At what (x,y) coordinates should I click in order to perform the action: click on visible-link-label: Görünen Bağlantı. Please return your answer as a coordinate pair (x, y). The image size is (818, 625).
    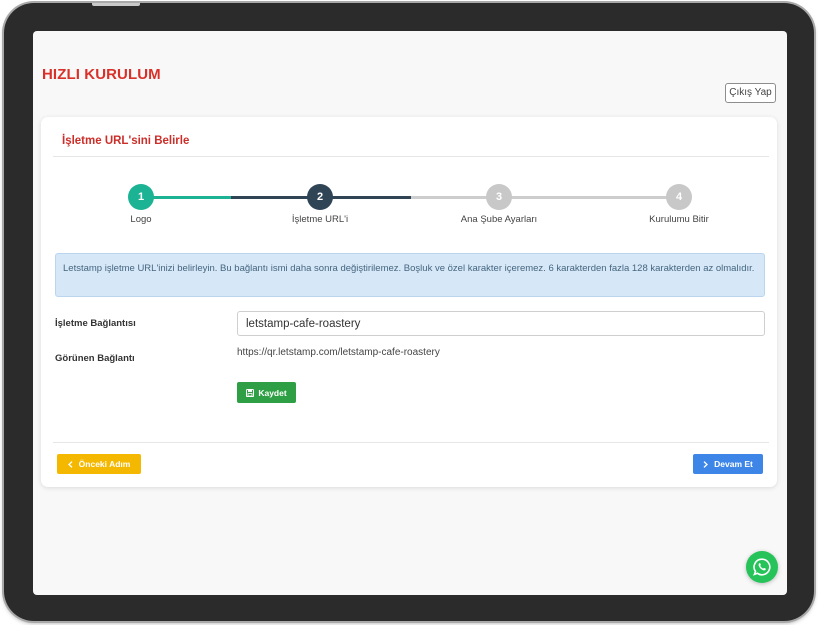
    Looking at the image, I should click on (95, 358).